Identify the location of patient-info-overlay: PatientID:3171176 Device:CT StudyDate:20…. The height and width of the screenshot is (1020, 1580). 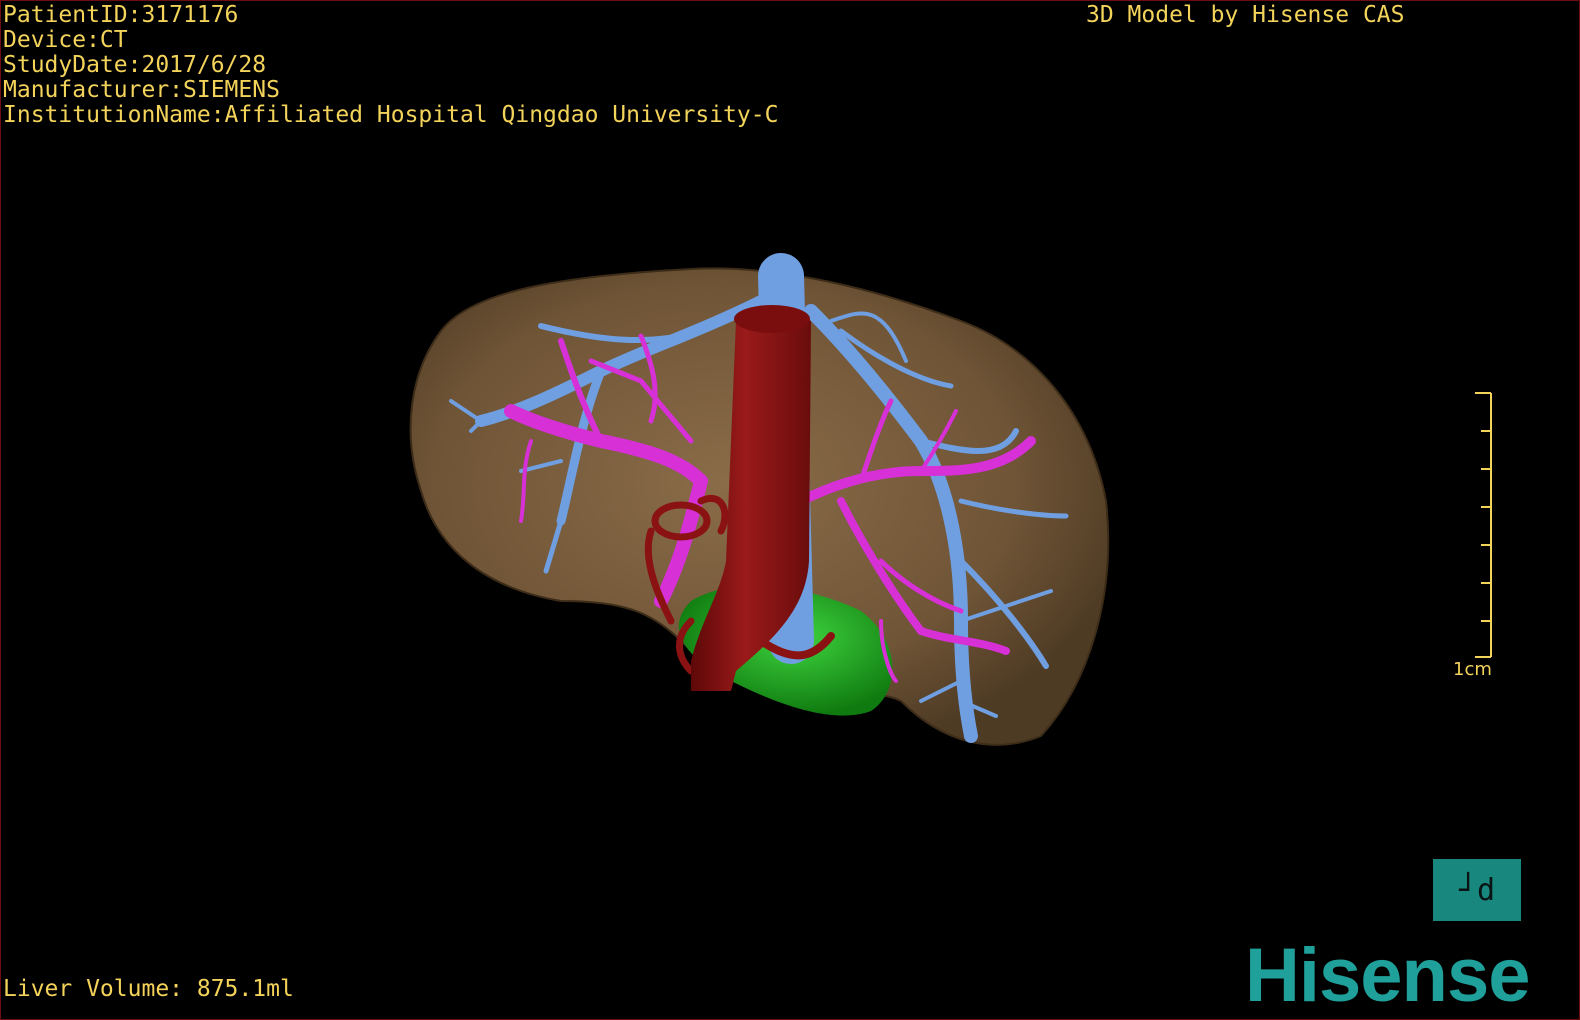
(390, 65).